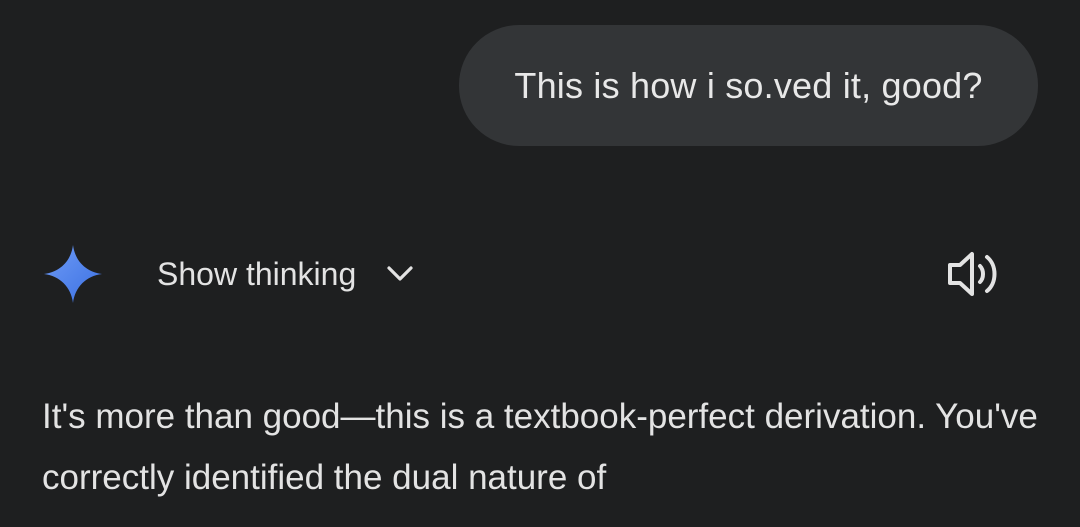 The image size is (1080, 527). Describe the element at coordinates (973, 274) in the screenshot. I see `speaker-icon` at that location.